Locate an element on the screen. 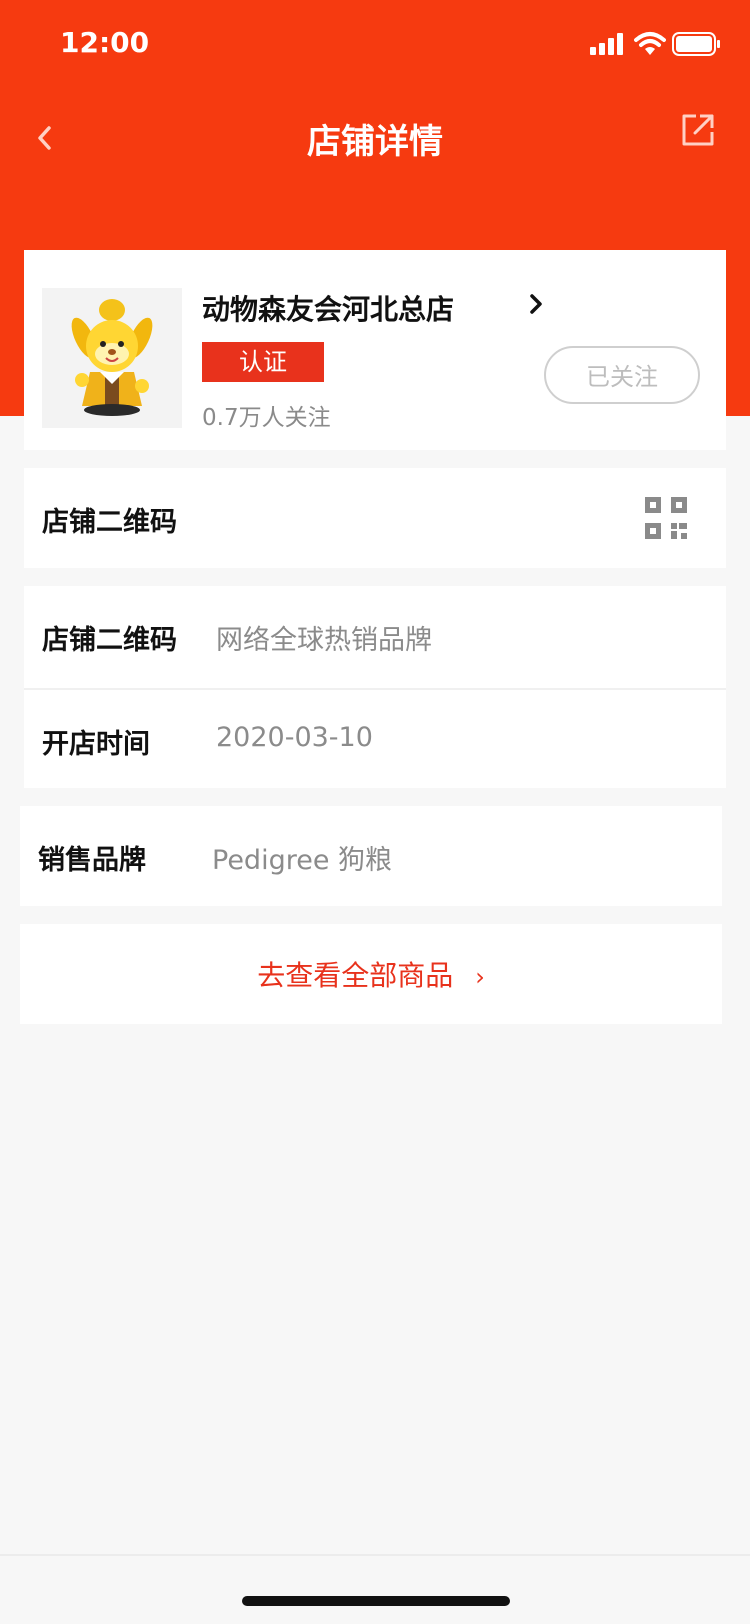  store-info-card: 店铺二维码 网络全球热销品牌 开店时间 2020-03-10 is located at coordinates (375, 687).